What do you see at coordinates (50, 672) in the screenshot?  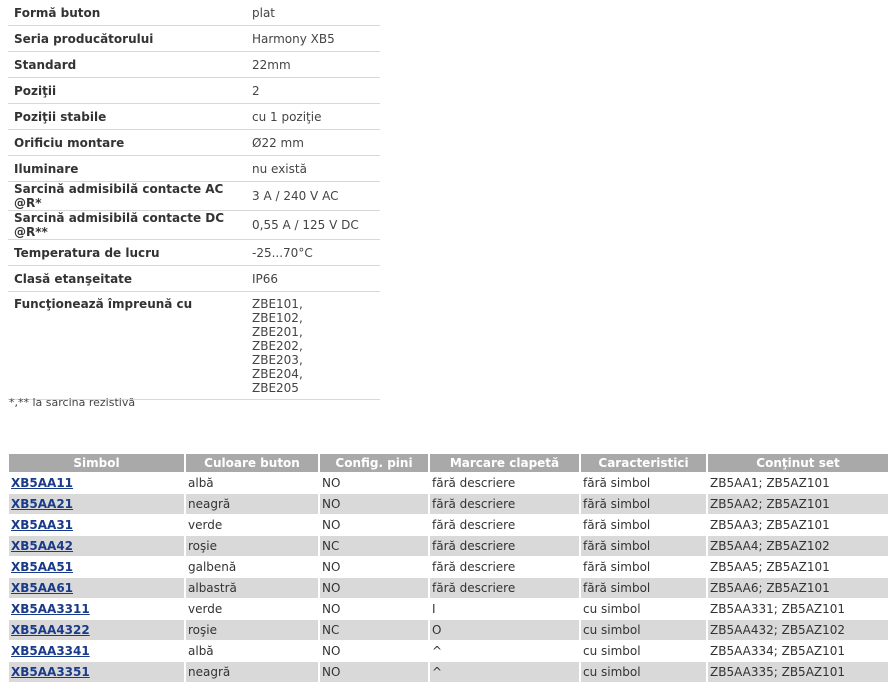 I see `product-symbol-link: XB5AA3351` at bounding box center [50, 672].